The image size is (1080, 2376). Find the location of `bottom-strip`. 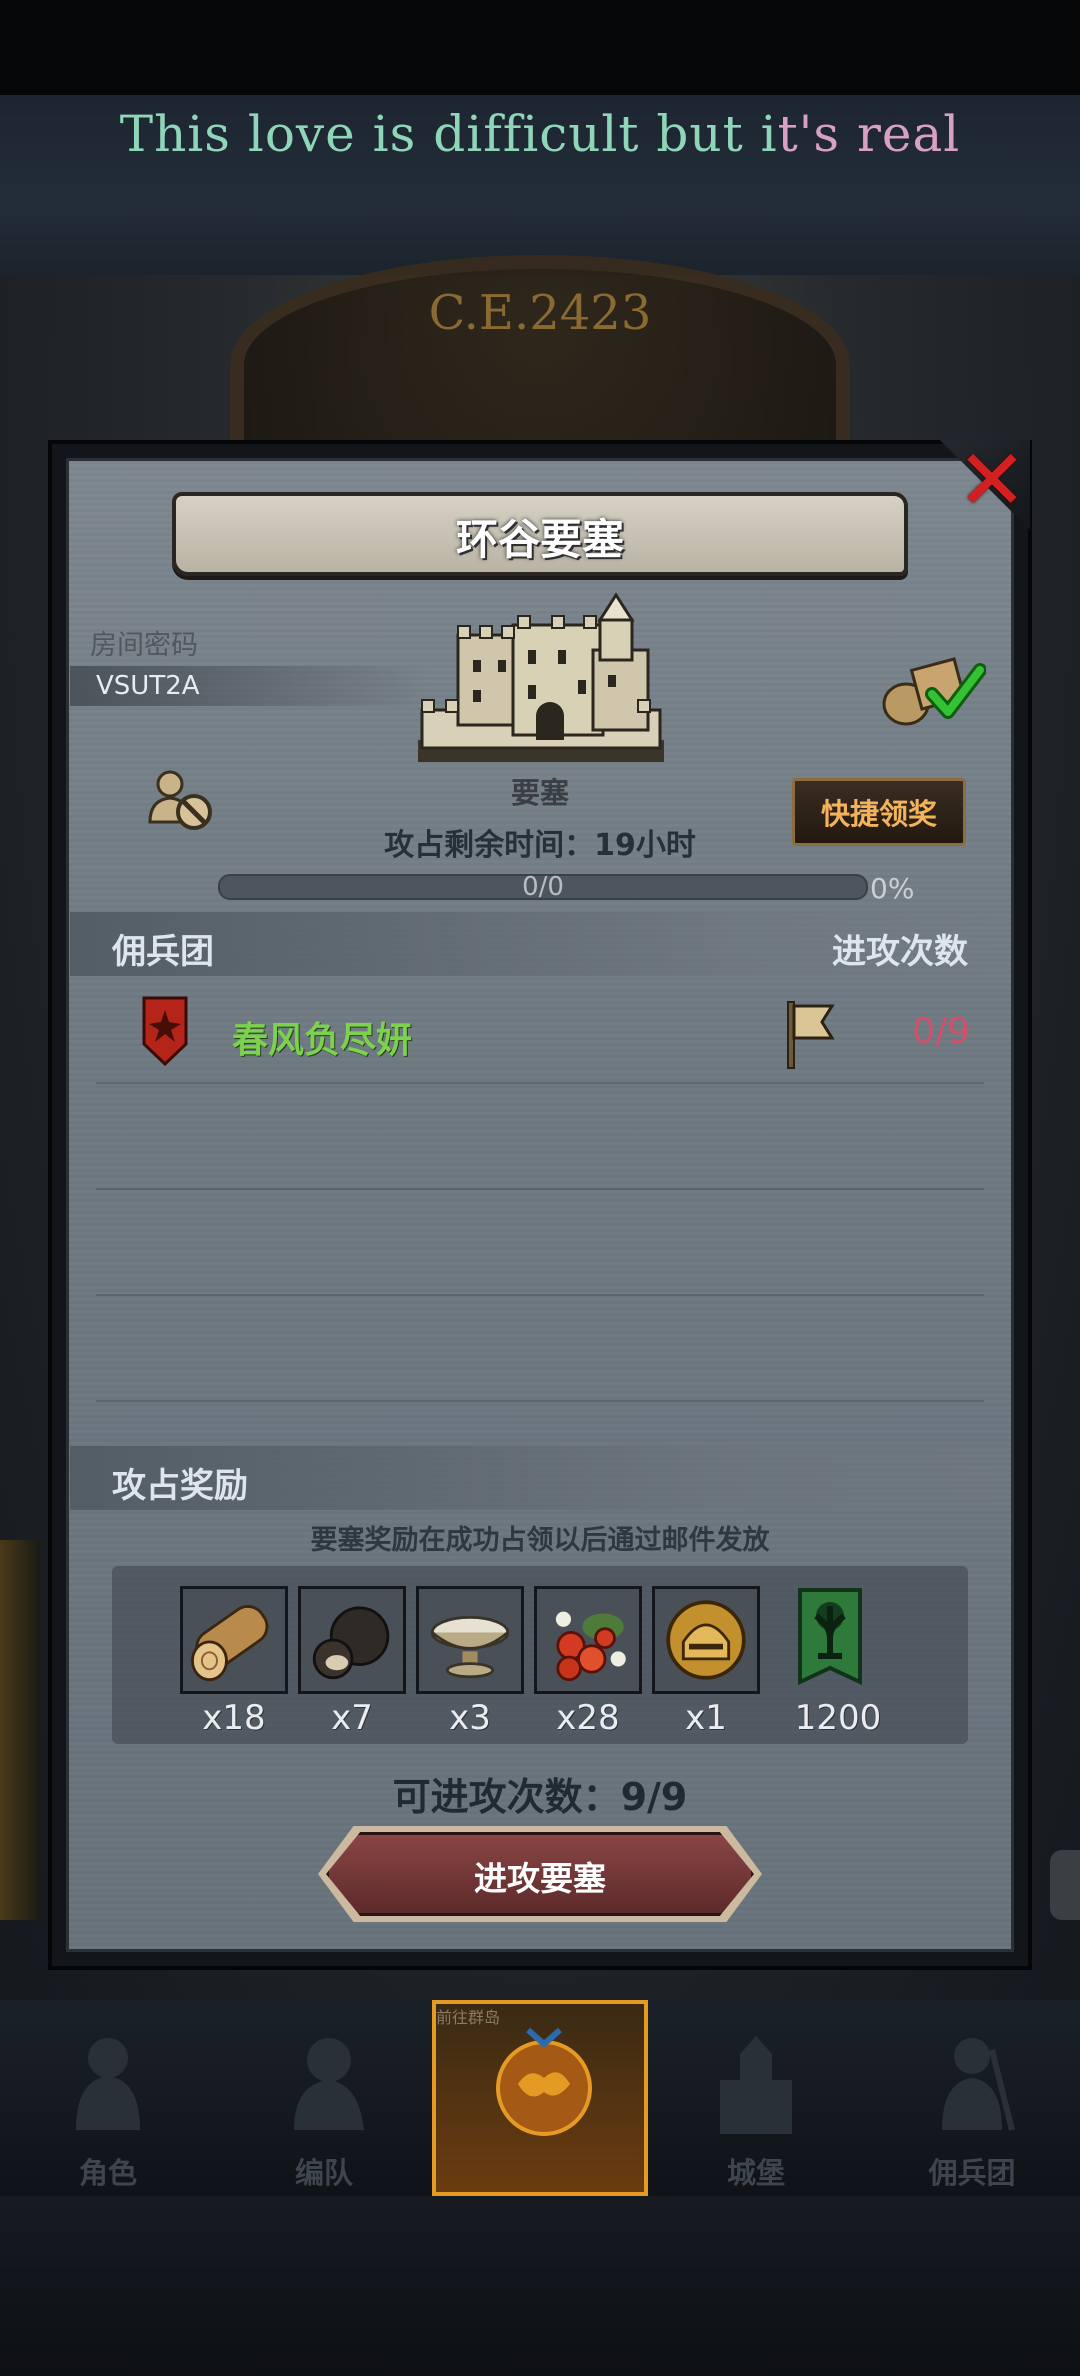

bottom-strip is located at coordinates (540, 2286).